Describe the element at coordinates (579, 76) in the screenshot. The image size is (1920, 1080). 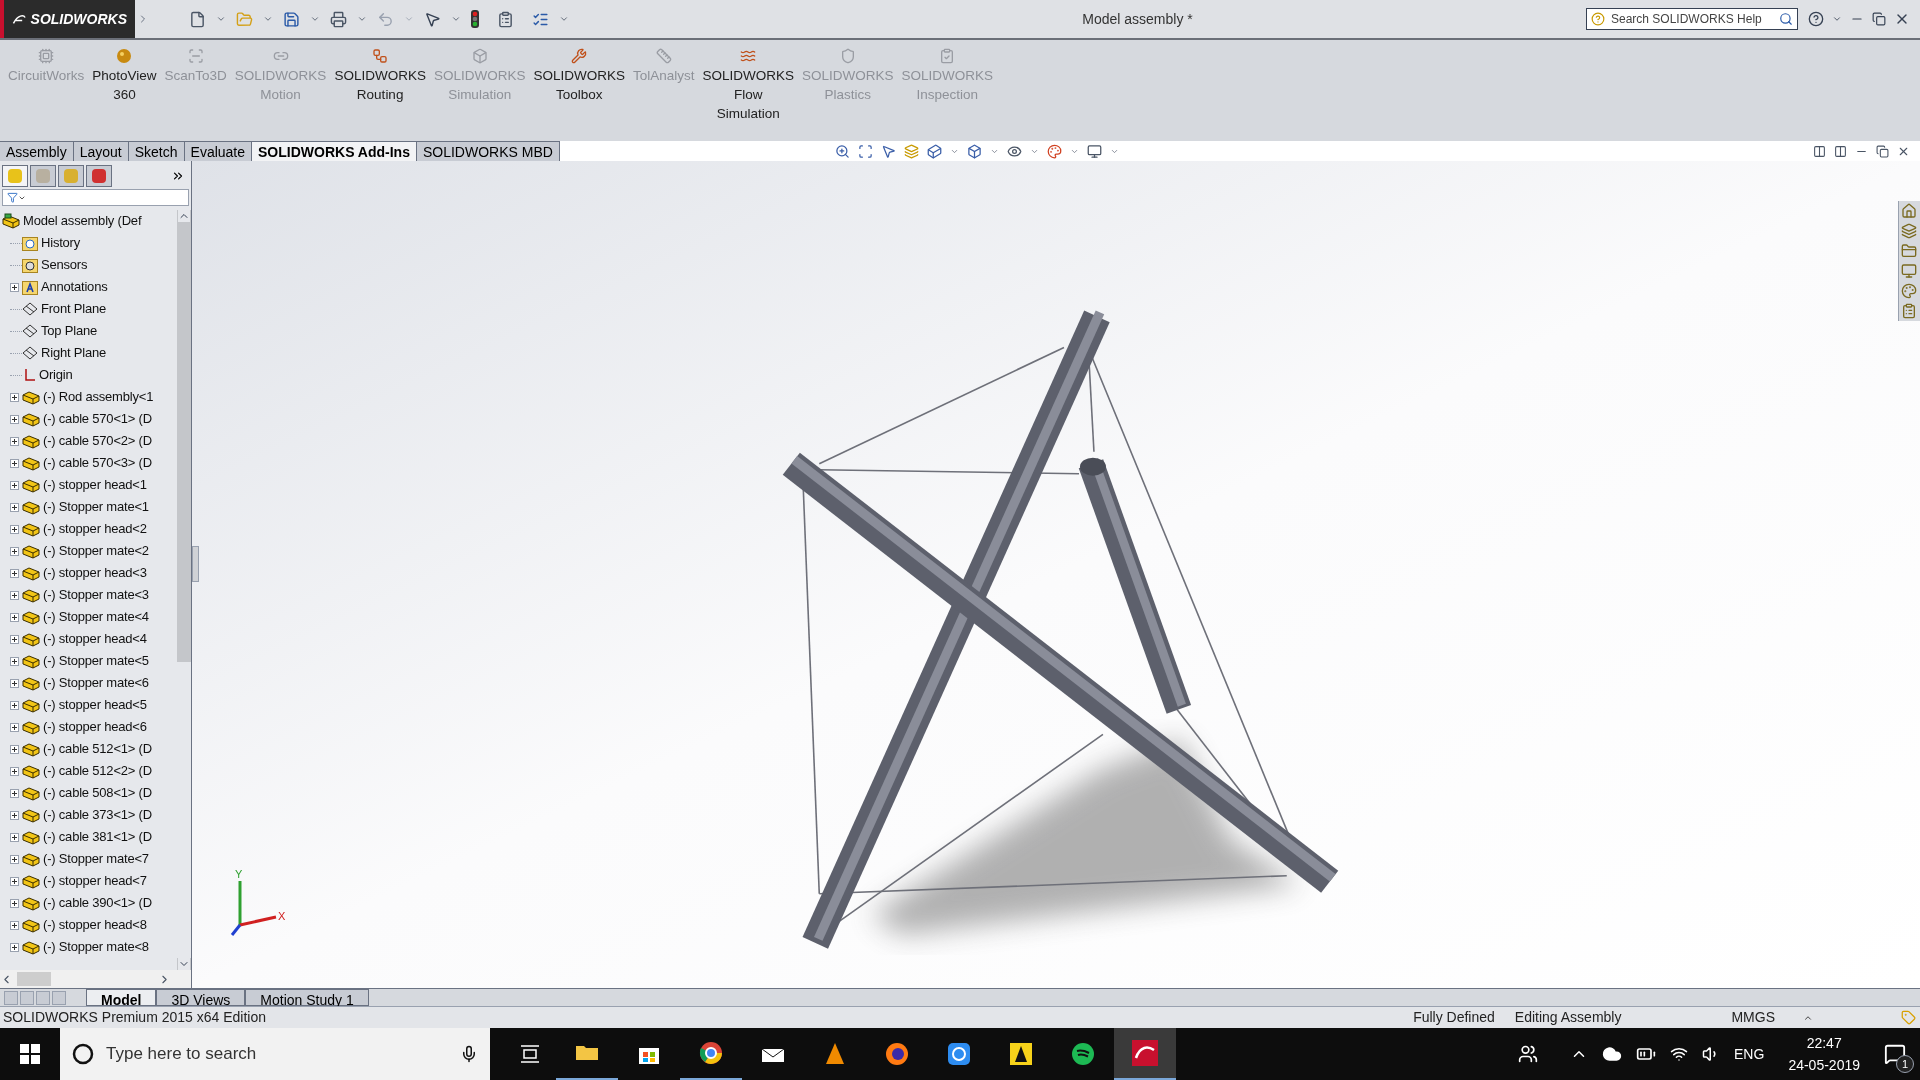
I see `ribbon-button: SOLIDWORKS Toolbox` at that location.